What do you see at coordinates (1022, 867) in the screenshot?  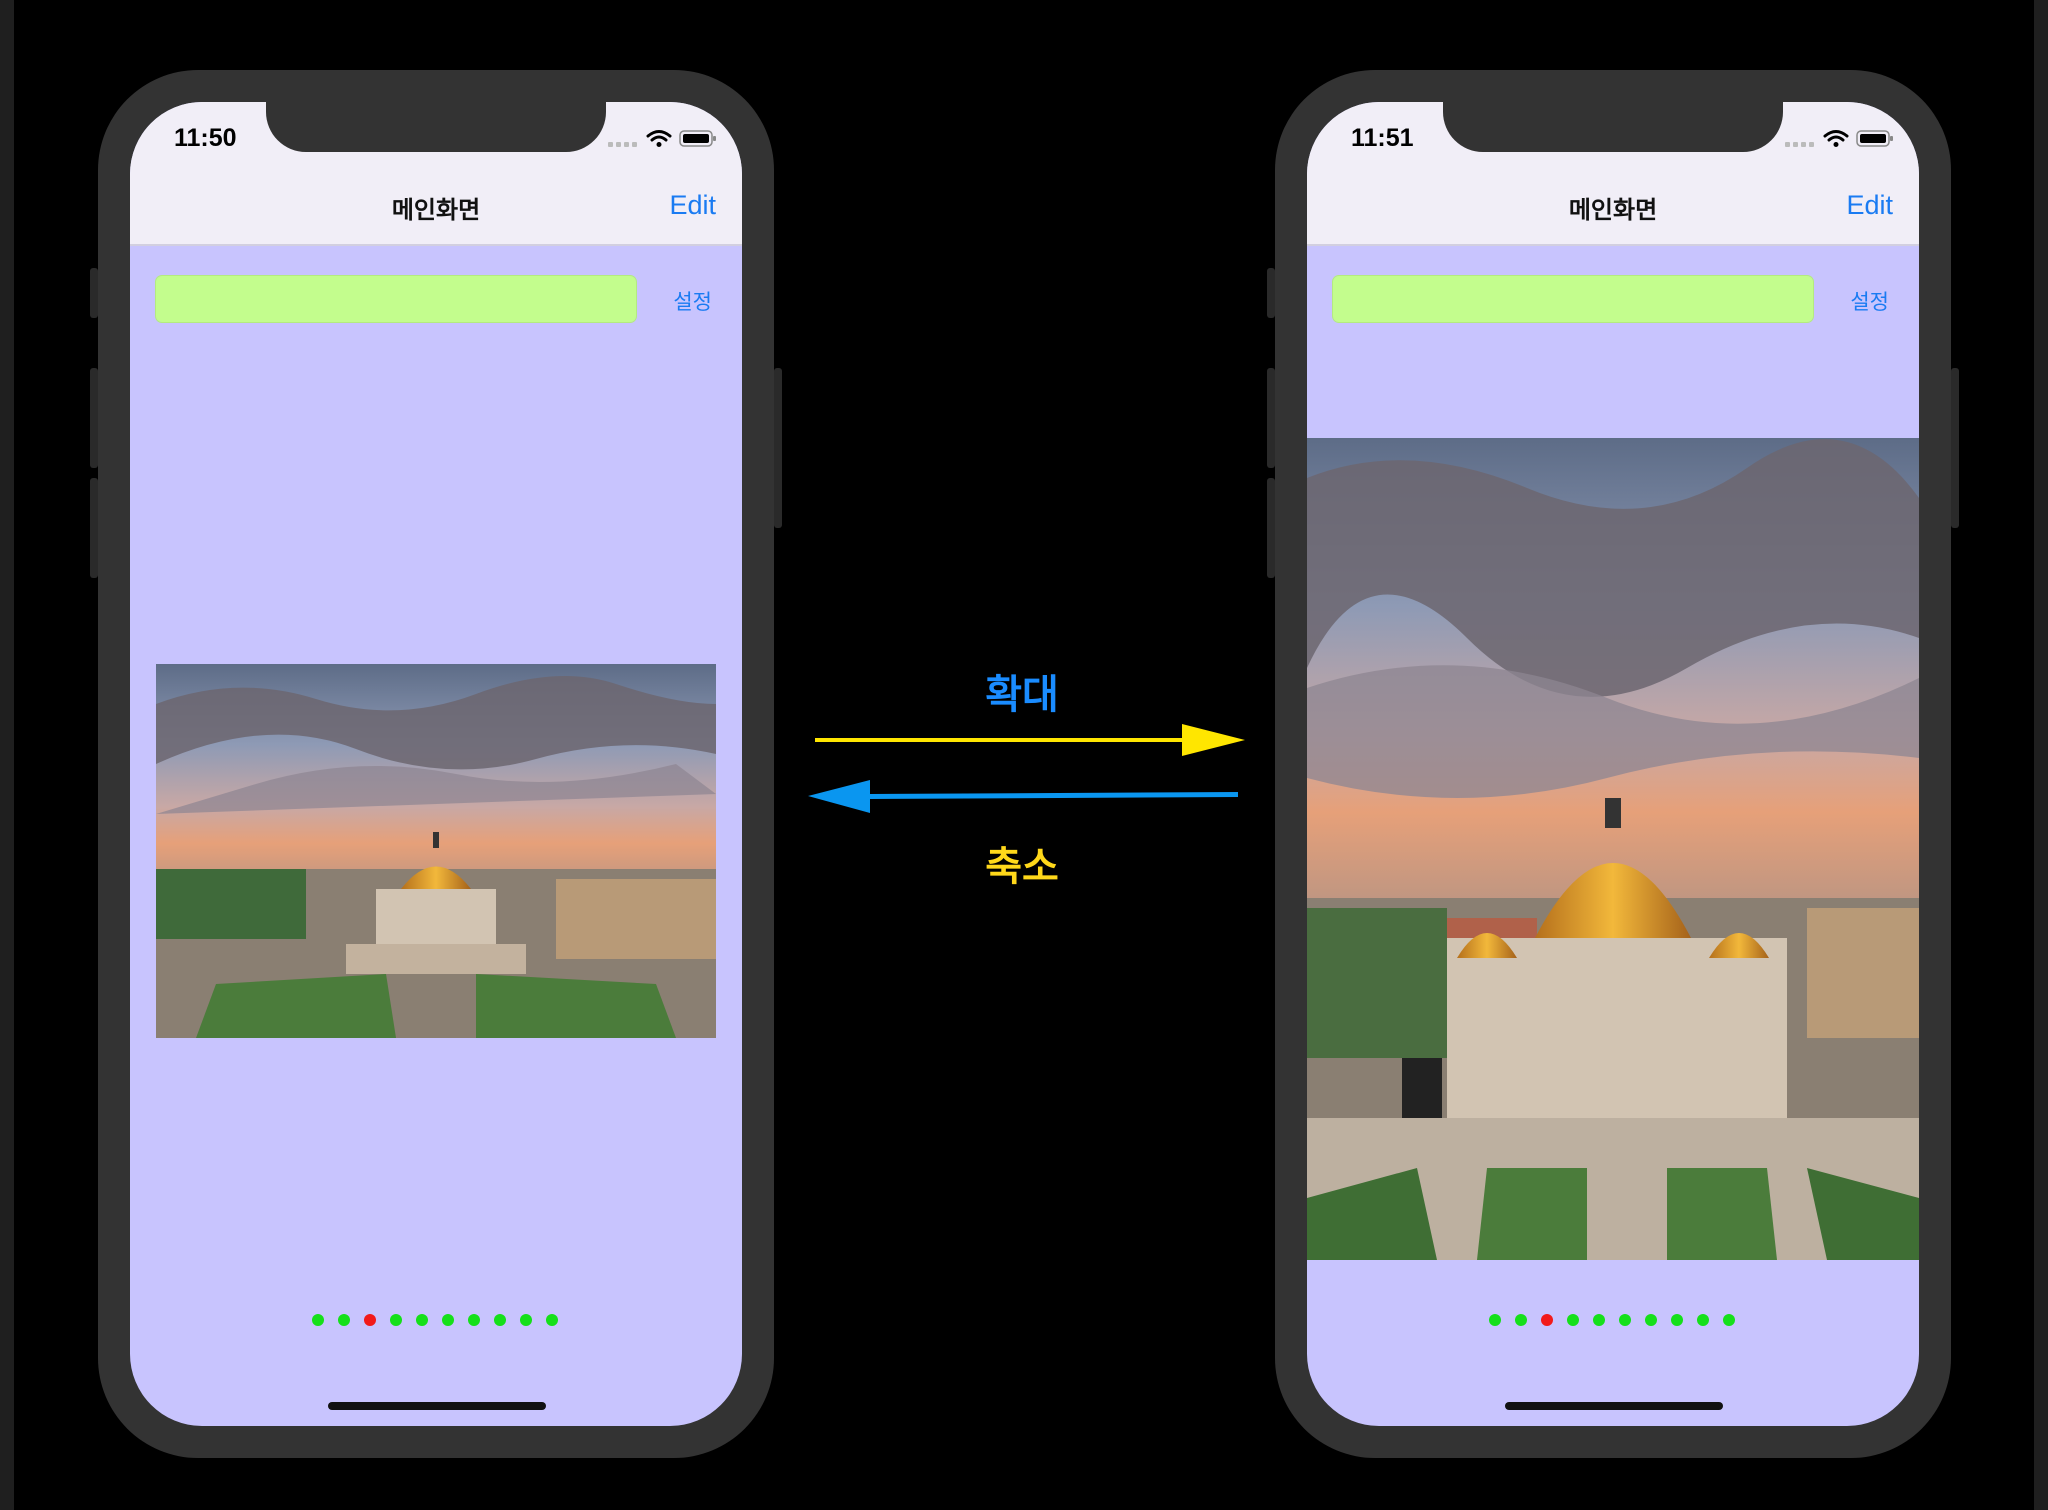 I see `zoom-out-label: 축소` at bounding box center [1022, 867].